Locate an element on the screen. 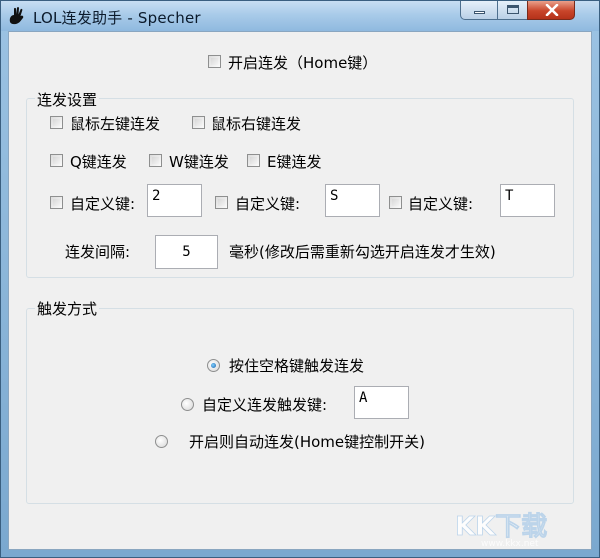 This screenshot has height=558, width=600. maximize-button is located at coordinates (512, 10).